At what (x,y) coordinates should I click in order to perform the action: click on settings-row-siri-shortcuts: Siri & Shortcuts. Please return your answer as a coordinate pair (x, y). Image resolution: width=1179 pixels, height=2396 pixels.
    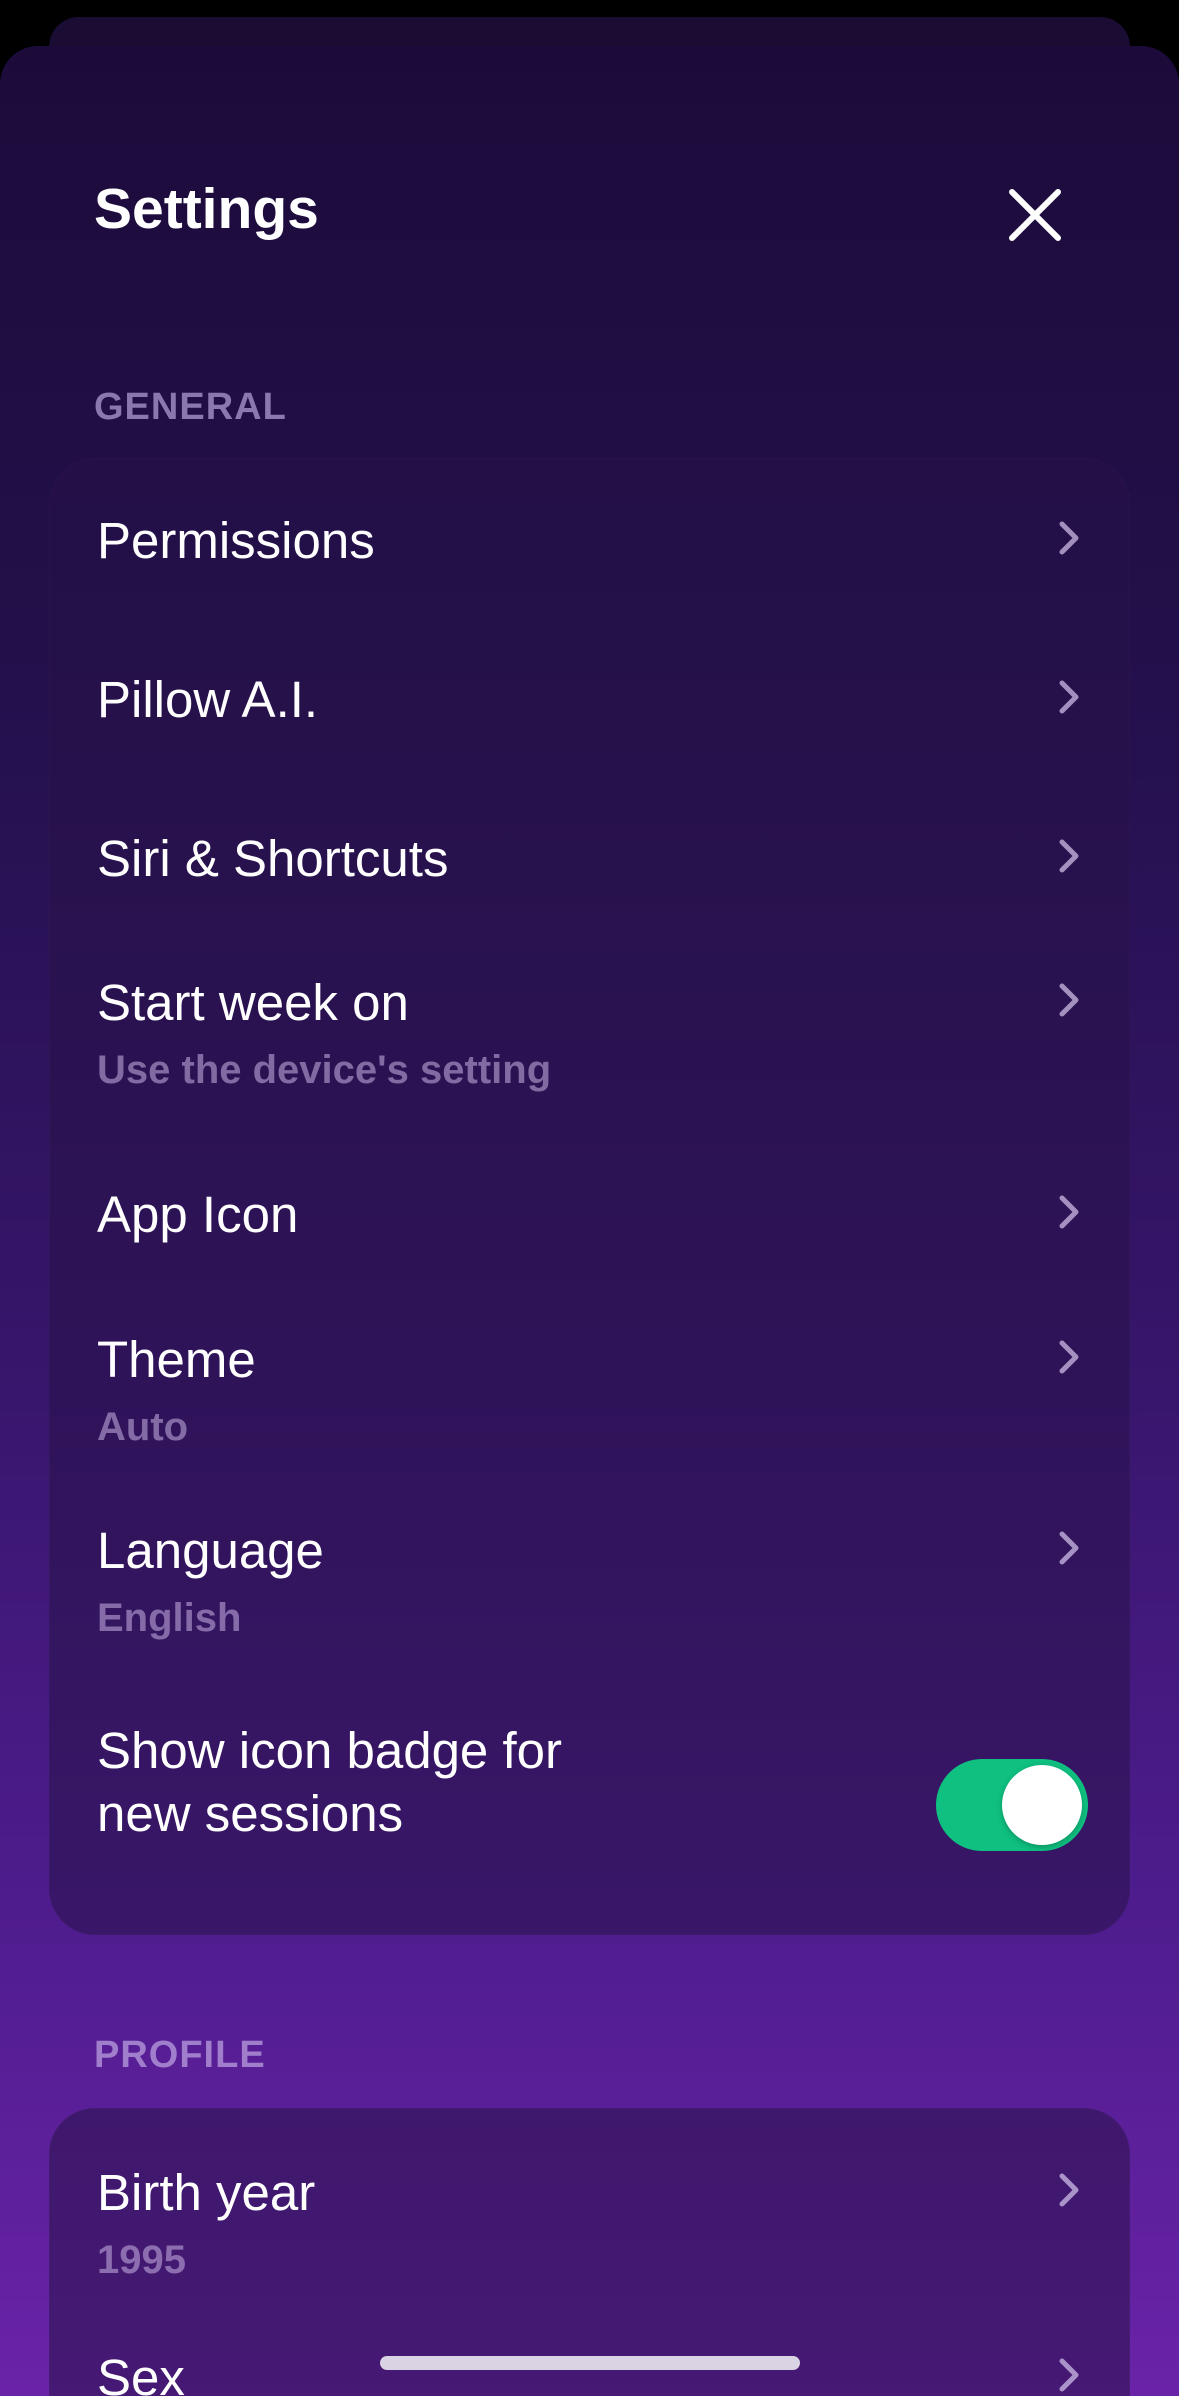
    Looking at the image, I should click on (589, 858).